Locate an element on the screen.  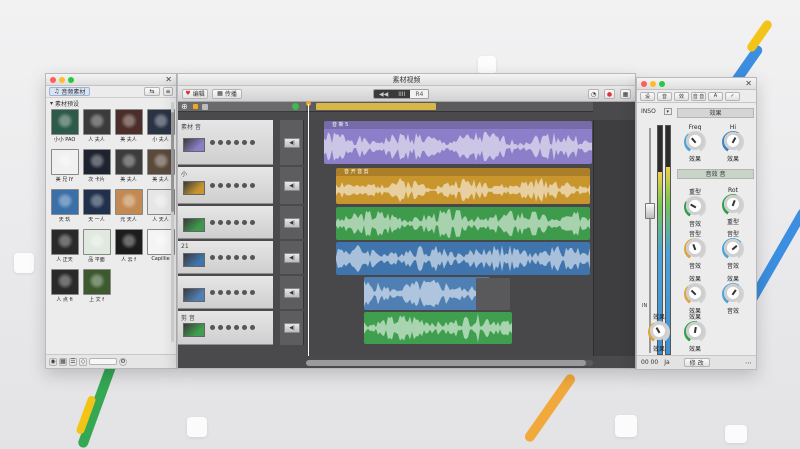
add-track-icon: ⊕ is located at coordinates (184, 106).